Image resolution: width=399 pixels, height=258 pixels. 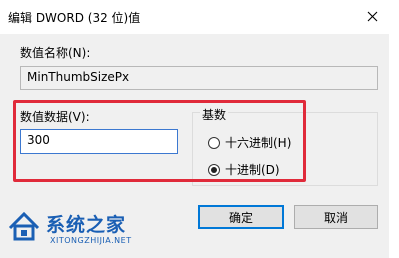 I want to click on value-name-label: 数值名称(N):, so click(x=55, y=53).